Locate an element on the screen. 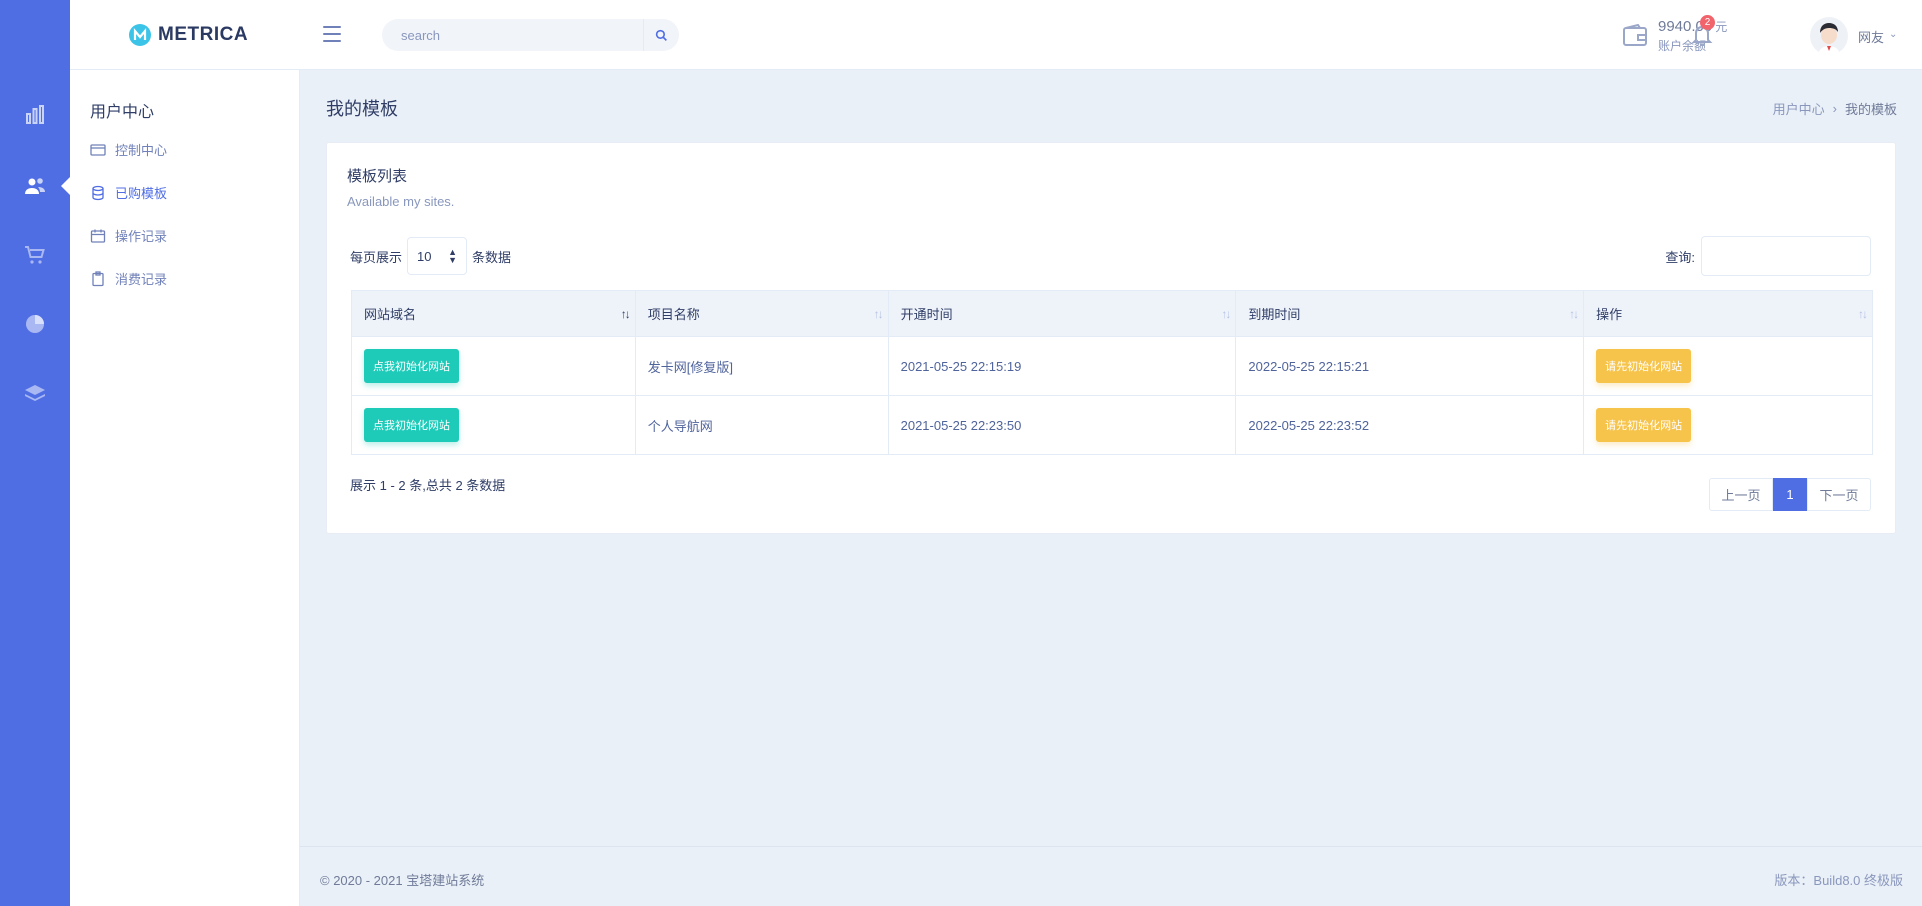  logo-icon is located at coordinates (140, 35).